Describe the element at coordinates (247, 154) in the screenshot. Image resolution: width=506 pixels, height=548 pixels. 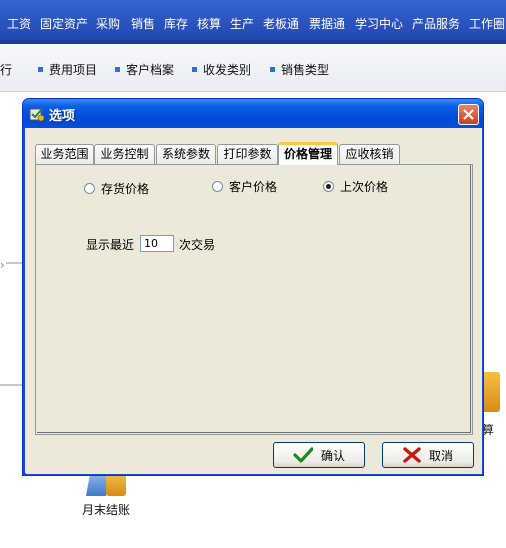
I see `tab-print-params: 打印参数` at that location.